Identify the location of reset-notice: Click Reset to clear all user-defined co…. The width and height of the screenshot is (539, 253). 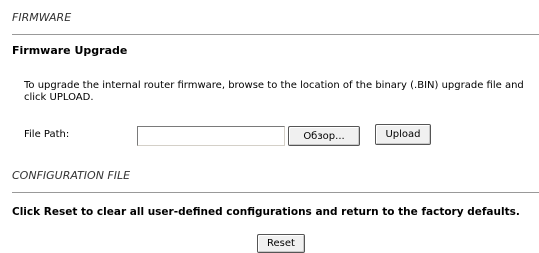
(266, 212).